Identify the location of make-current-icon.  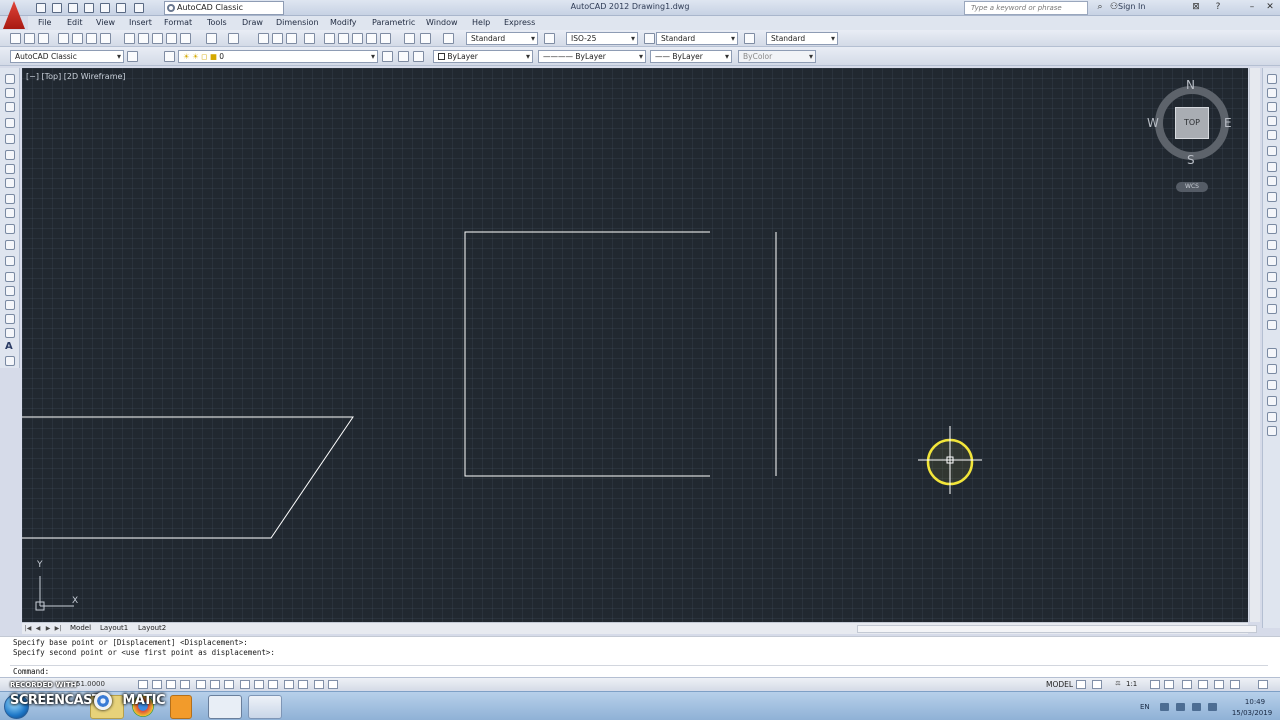
(387, 56).